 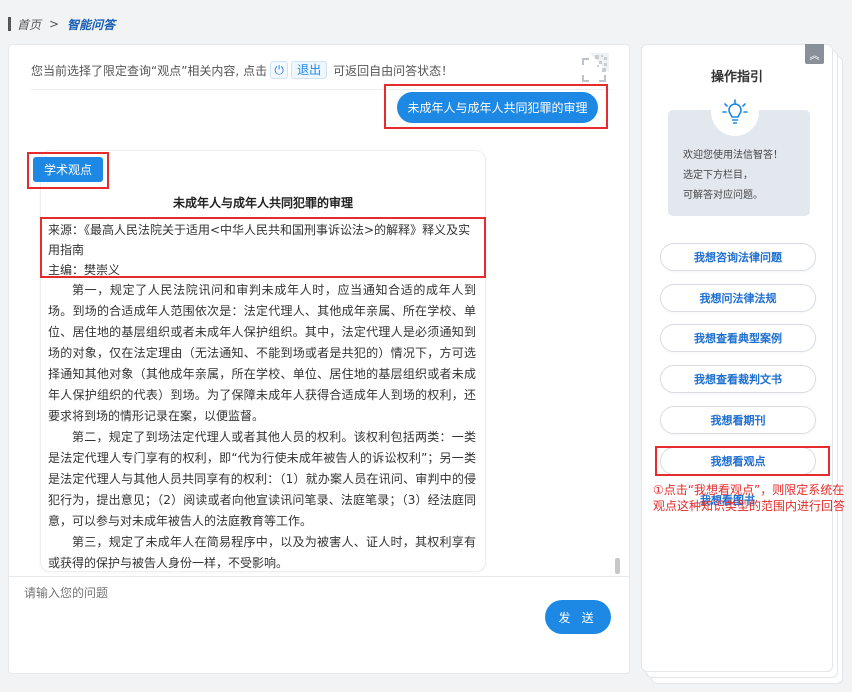 What do you see at coordinates (68, 169) in the screenshot?
I see `answer-type-tag: 学术观点` at bounding box center [68, 169].